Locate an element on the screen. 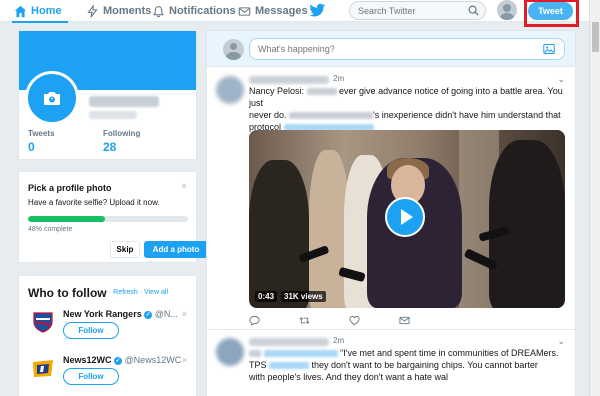  profile-handle-redacted is located at coordinates (113, 115).